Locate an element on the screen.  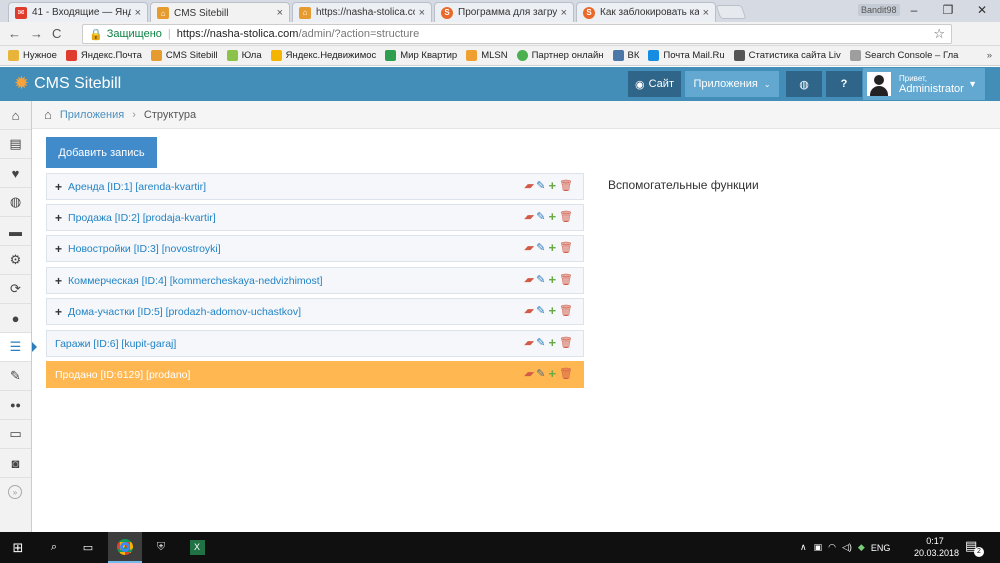
bookmark-item: ВК is located at coordinates (625, 55).